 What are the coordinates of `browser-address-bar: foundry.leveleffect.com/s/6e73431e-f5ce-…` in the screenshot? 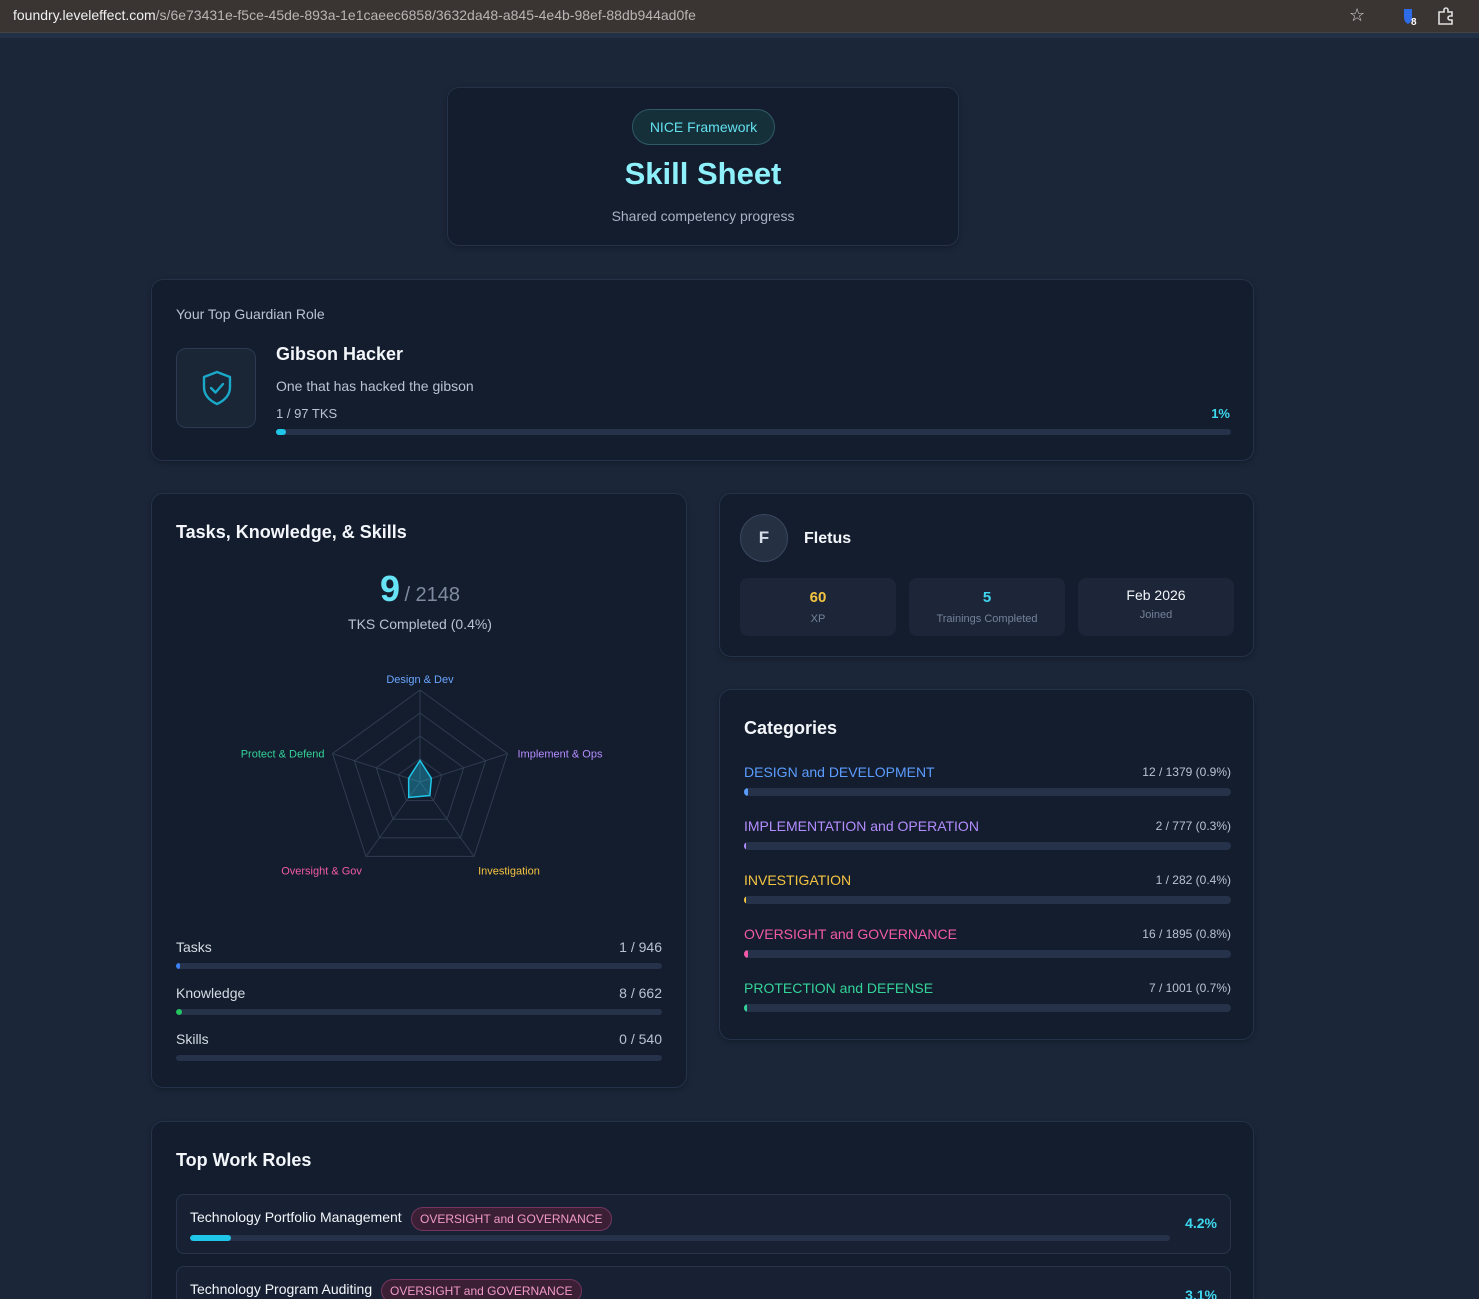 It's located at (739, 16).